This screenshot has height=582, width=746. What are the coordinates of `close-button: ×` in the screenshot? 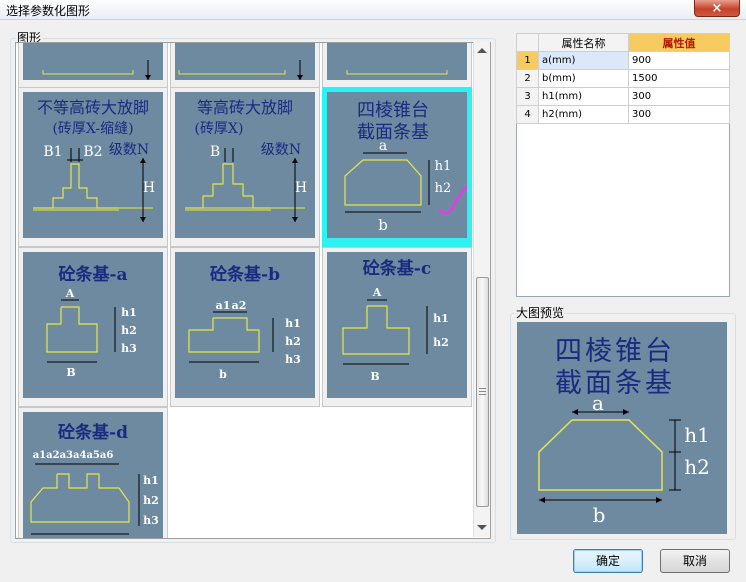 It's located at (717, 8).